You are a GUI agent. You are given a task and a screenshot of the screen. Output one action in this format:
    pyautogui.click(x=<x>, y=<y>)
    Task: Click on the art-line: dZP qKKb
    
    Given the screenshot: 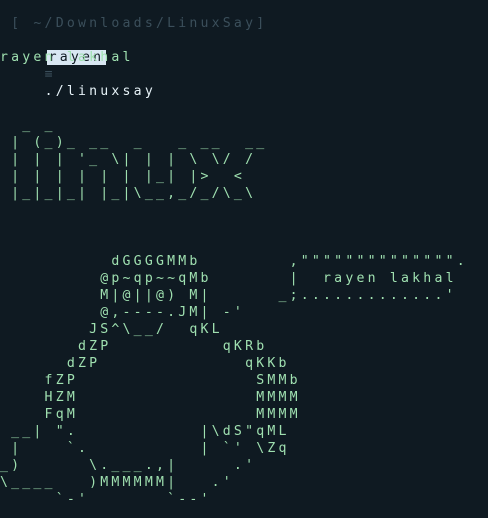 What is the action you would take?
    pyautogui.click(x=145, y=363)
    